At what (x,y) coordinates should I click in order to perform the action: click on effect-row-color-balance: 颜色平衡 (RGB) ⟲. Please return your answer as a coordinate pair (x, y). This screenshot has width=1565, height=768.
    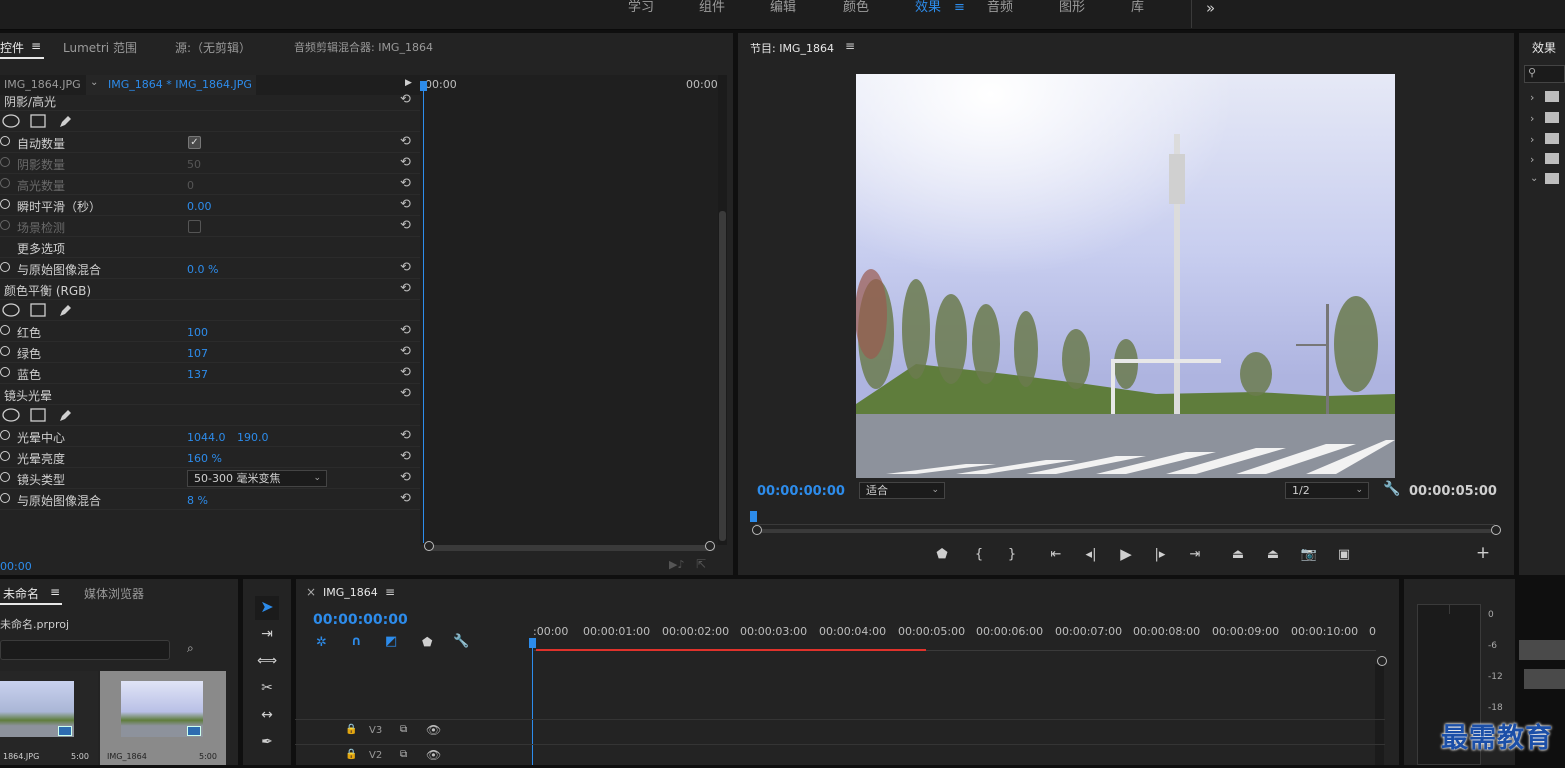
    Looking at the image, I should click on (210, 289).